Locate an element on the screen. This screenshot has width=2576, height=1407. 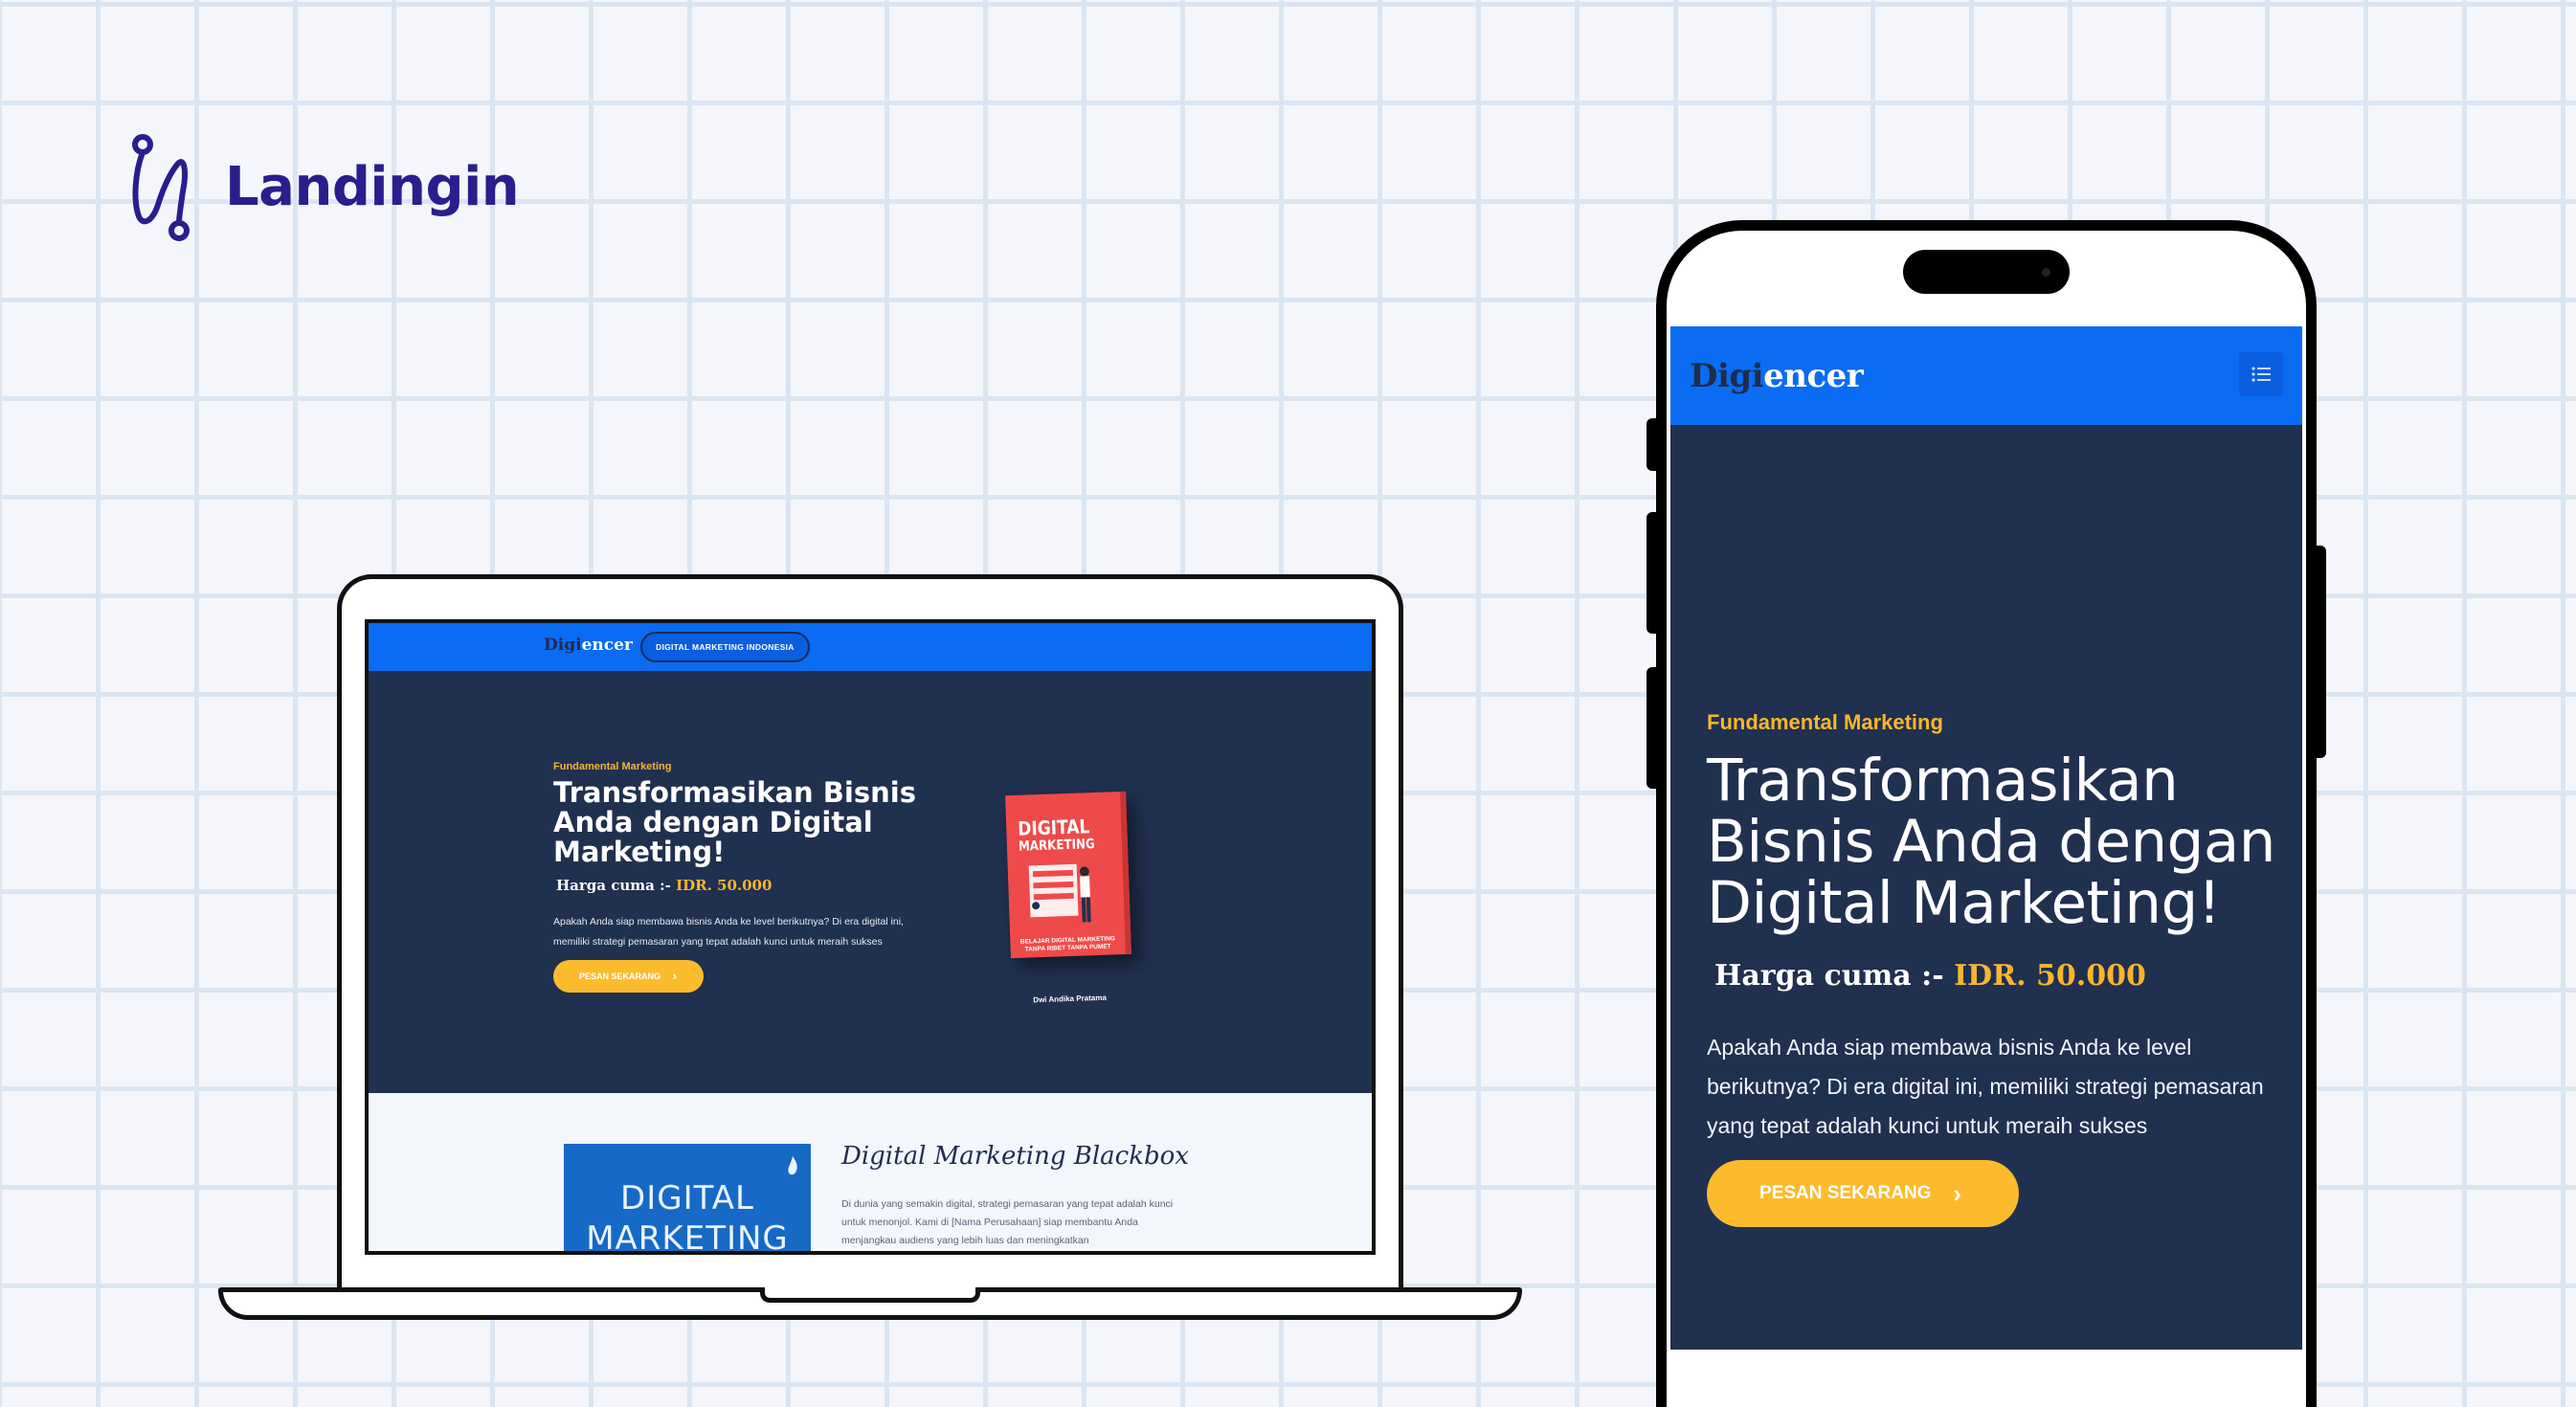
landingin-logo-icon is located at coordinates (161, 187).